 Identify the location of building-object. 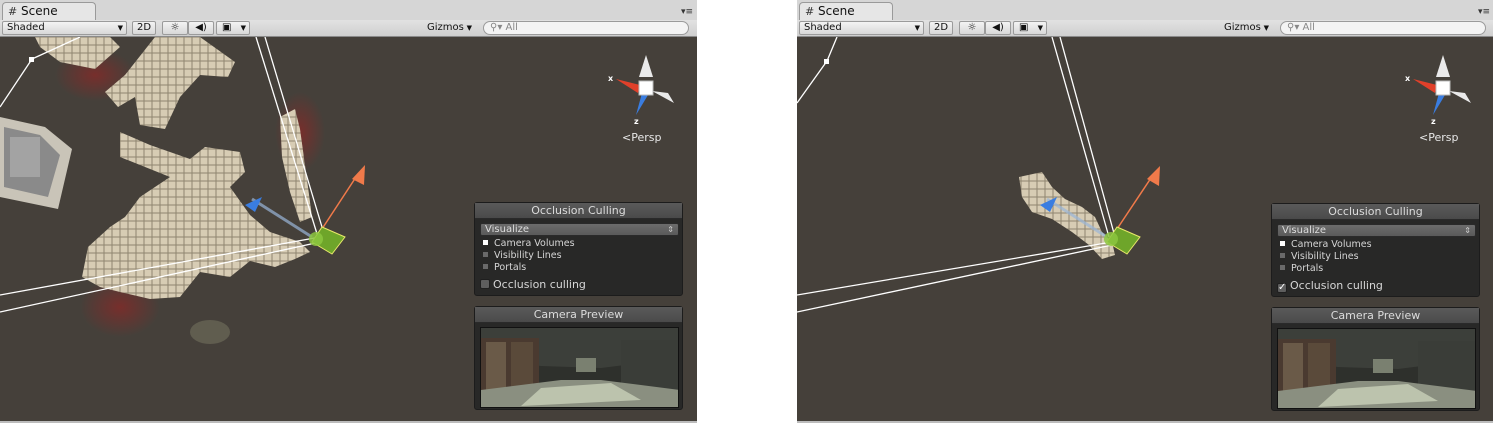
(36, 163).